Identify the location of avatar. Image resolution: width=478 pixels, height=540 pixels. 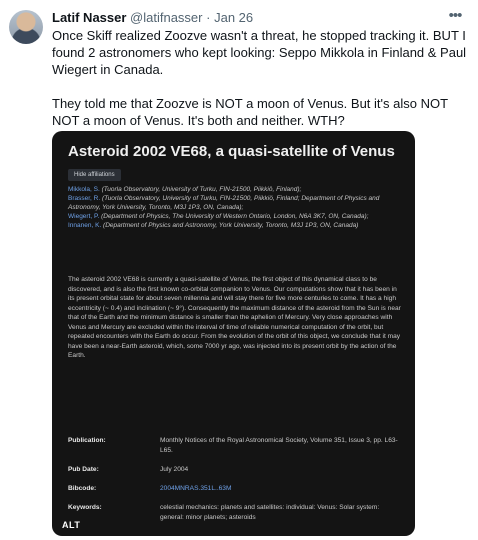
(26, 27).